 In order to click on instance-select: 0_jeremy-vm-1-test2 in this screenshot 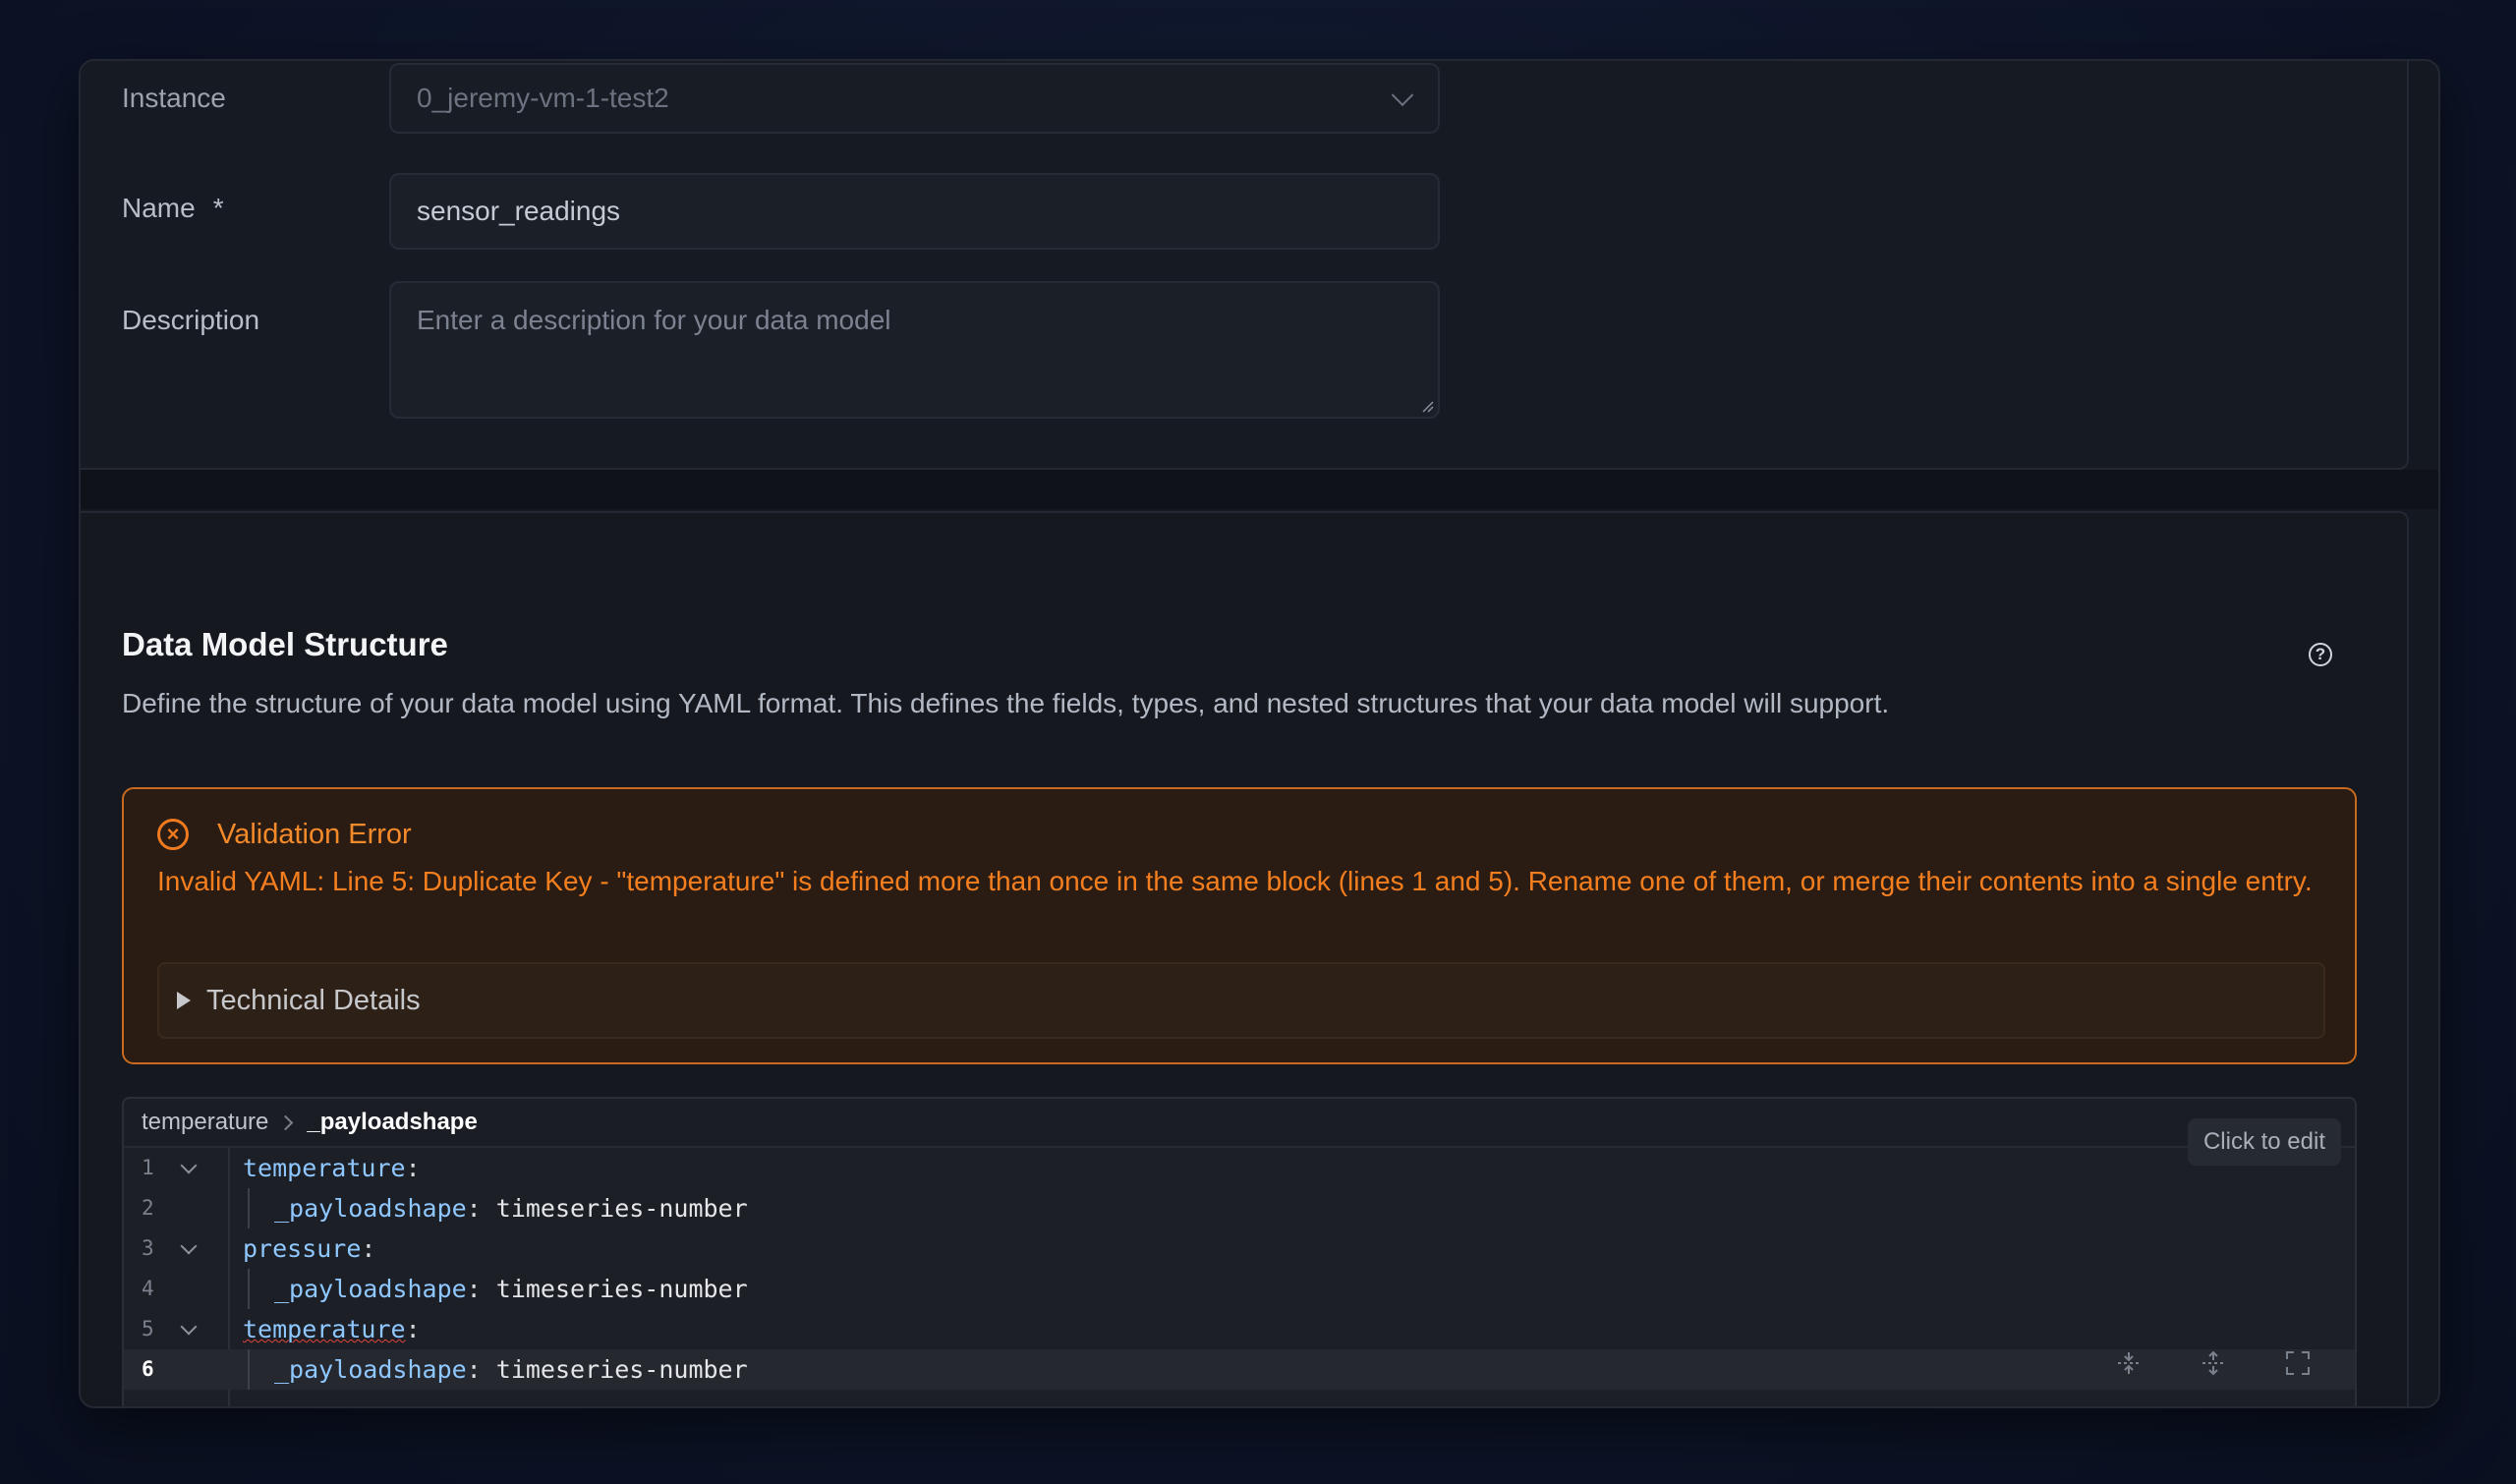, I will do `click(914, 98)`.